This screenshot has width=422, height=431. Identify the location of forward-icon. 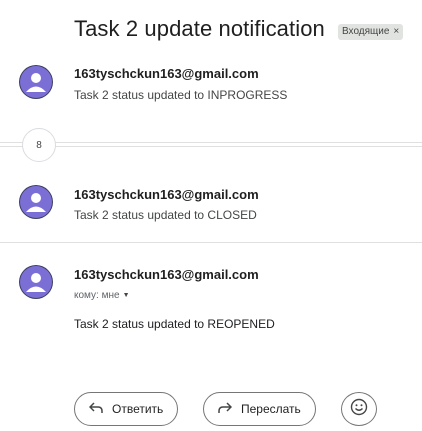
(225, 409).